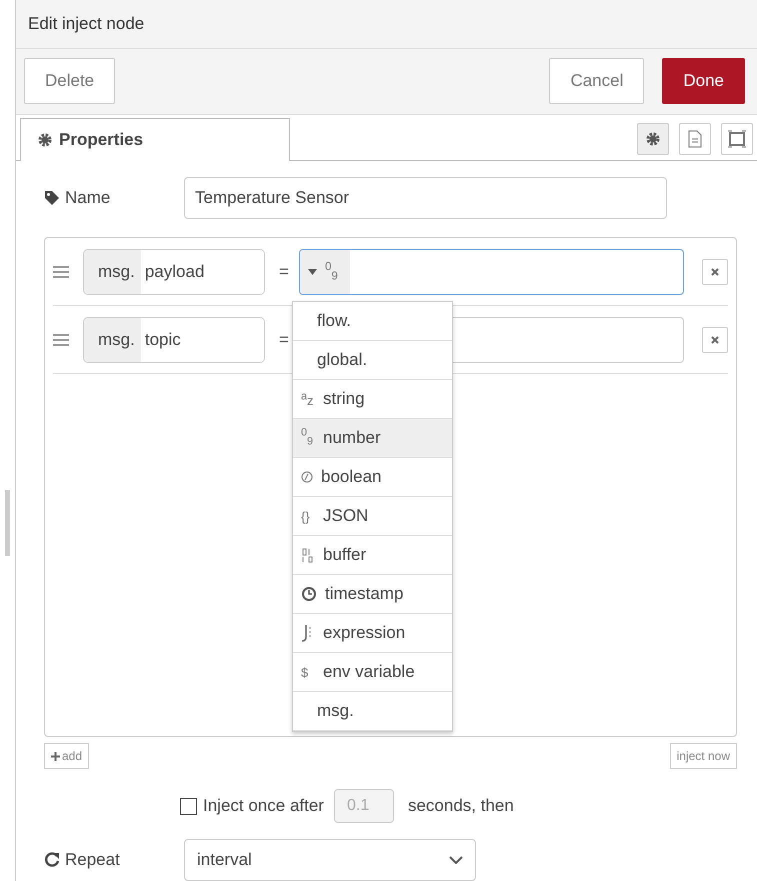  Describe the element at coordinates (52, 198) in the screenshot. I see `tag-icon` at that location.